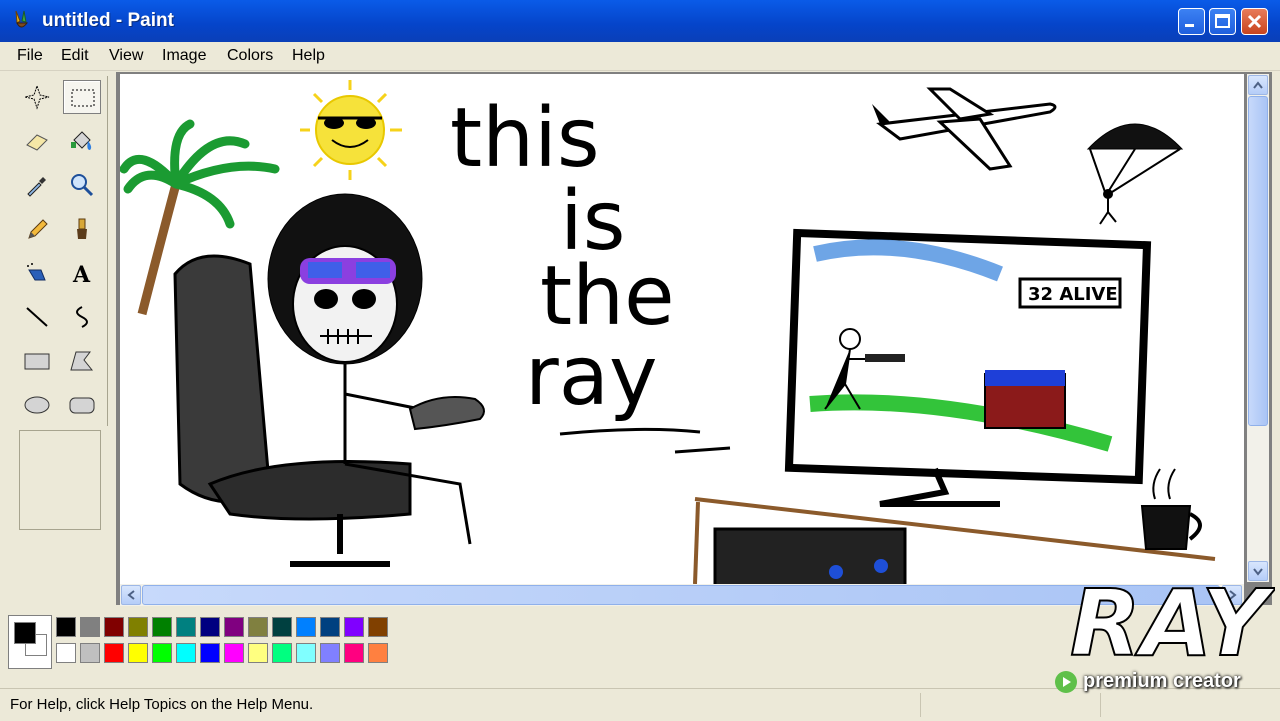 Image resolution: width=1280 pixels, height=721 pixels. I want to click on paint-brush-icon, so click(22, 19).